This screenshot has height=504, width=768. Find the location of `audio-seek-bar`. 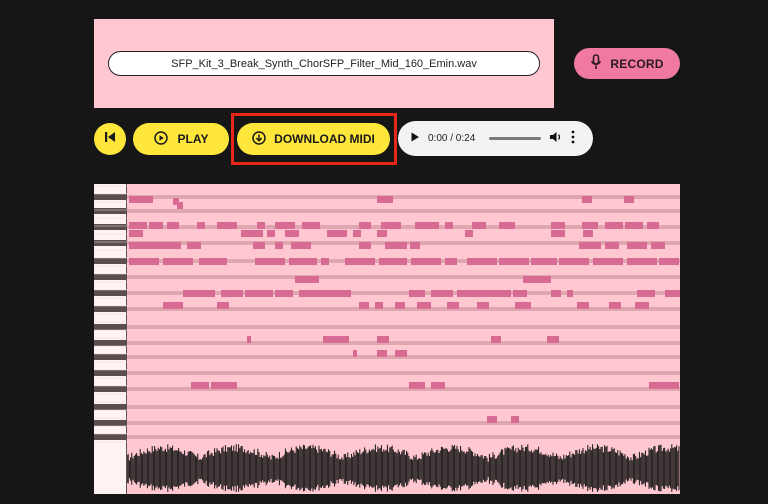

audio-seek-bar is located at coordinates (515, 138).